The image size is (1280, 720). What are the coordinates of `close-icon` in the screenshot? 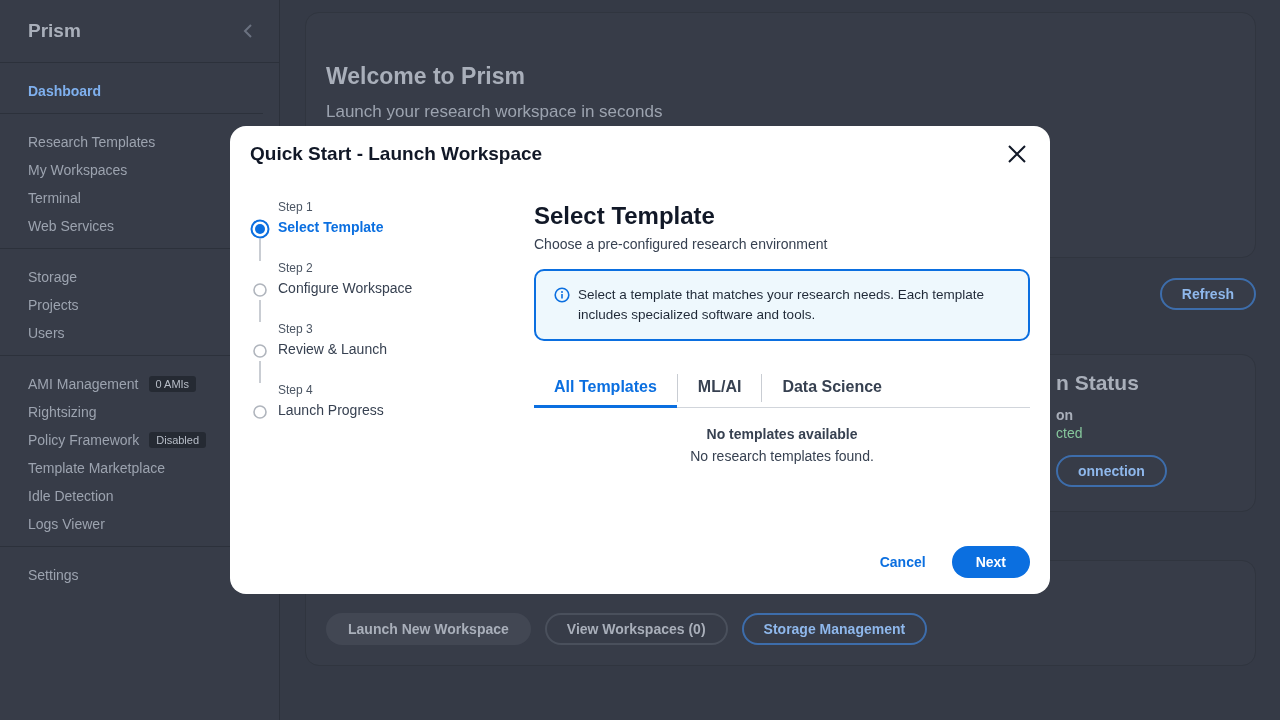 It's located at (1017, 154).